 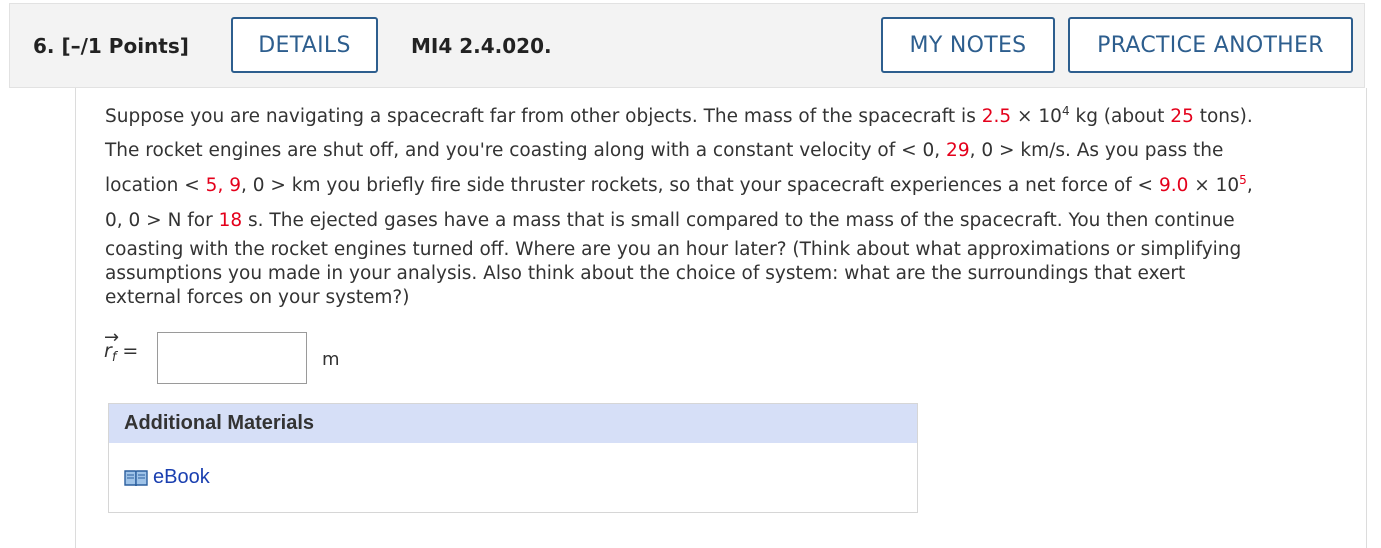 I want to click on answer-label: → rf =, so click(x=121, y=346).